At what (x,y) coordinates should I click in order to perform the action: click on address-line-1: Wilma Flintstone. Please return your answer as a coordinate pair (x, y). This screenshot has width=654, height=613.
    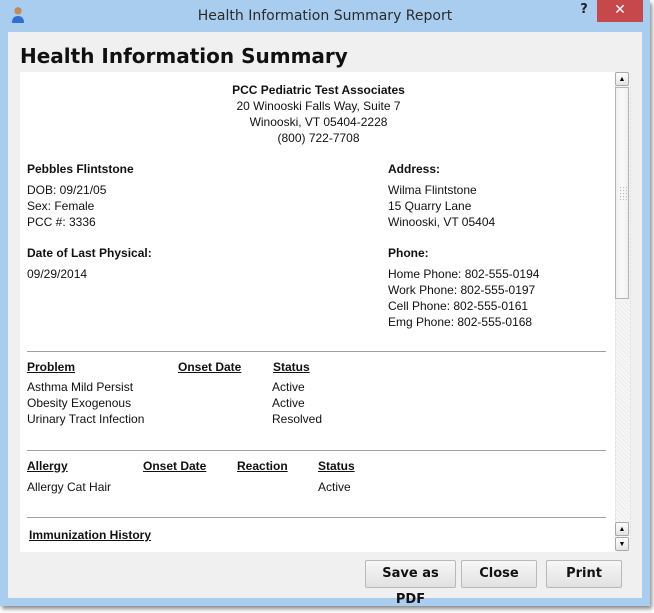
    Looking at the image, I should click on (432, 190).